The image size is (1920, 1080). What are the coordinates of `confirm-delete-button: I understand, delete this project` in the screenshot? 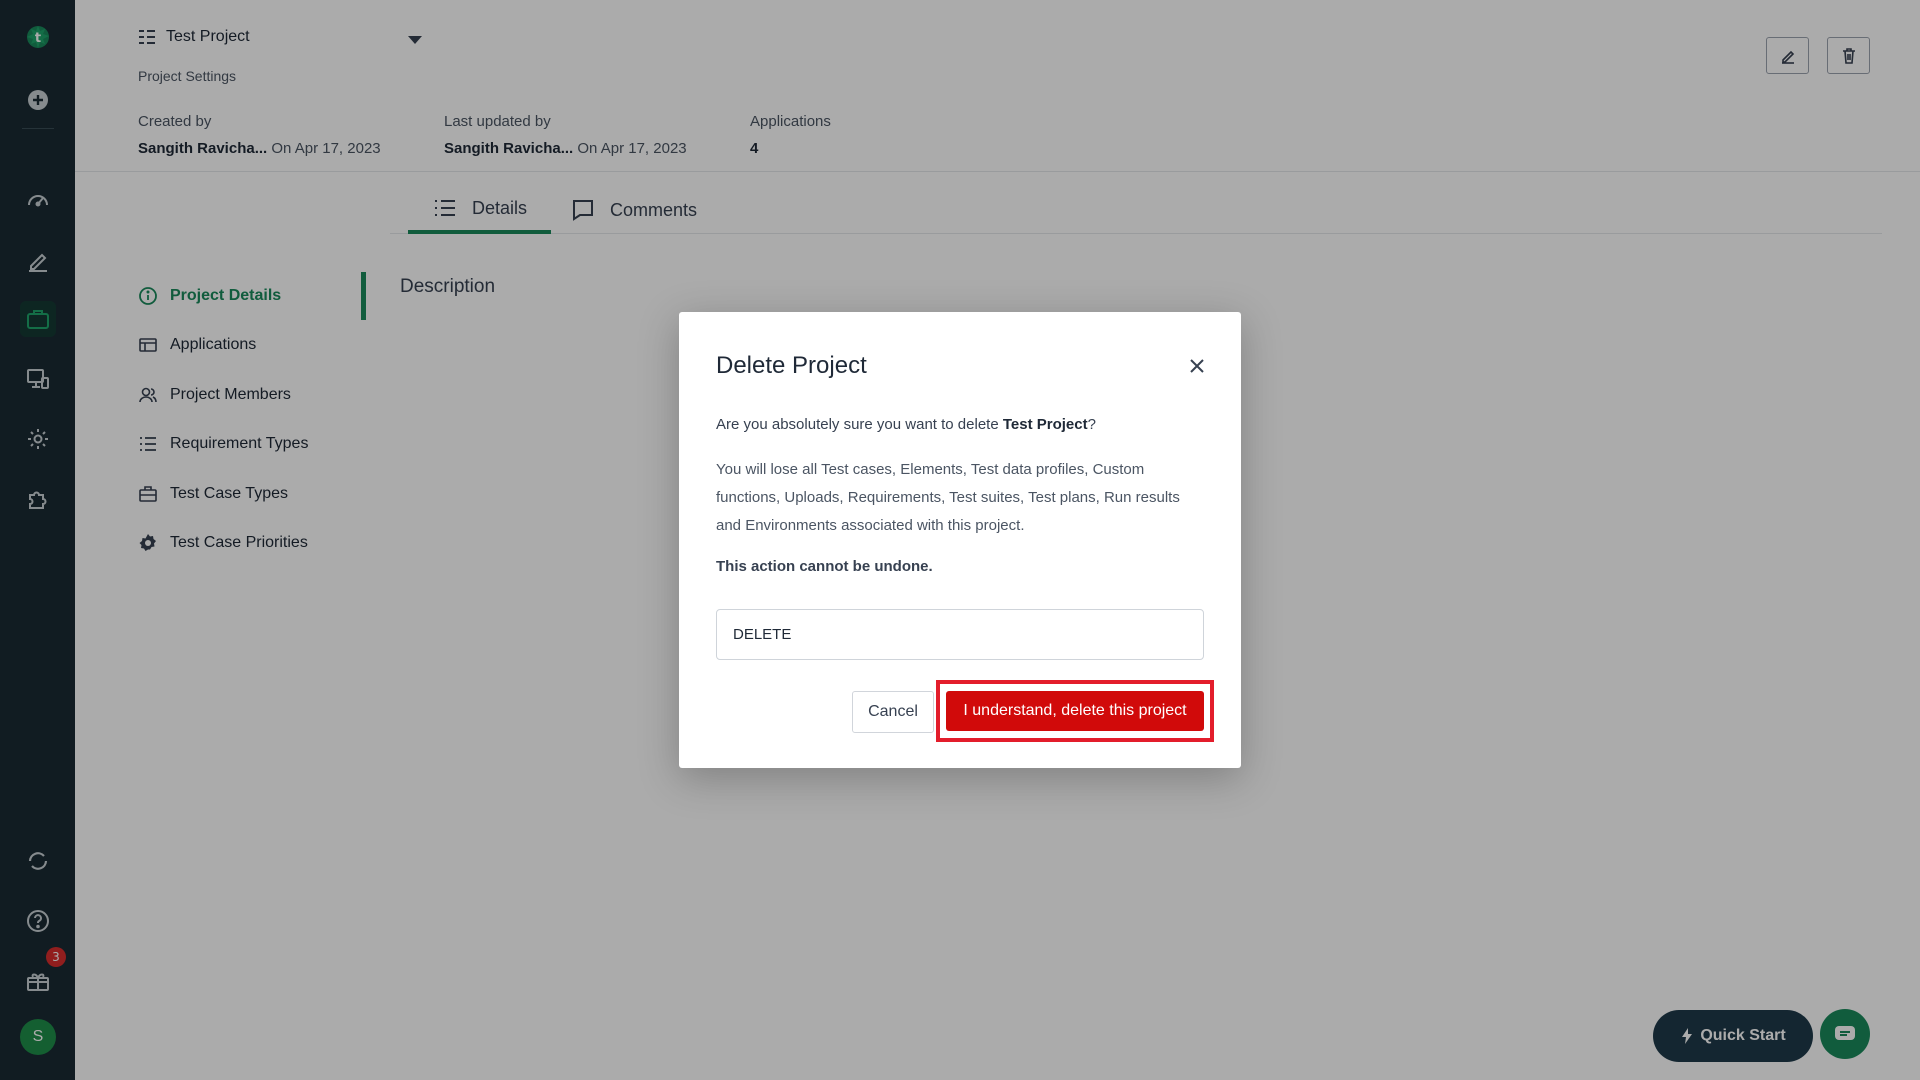 It's located at (1075, 711).